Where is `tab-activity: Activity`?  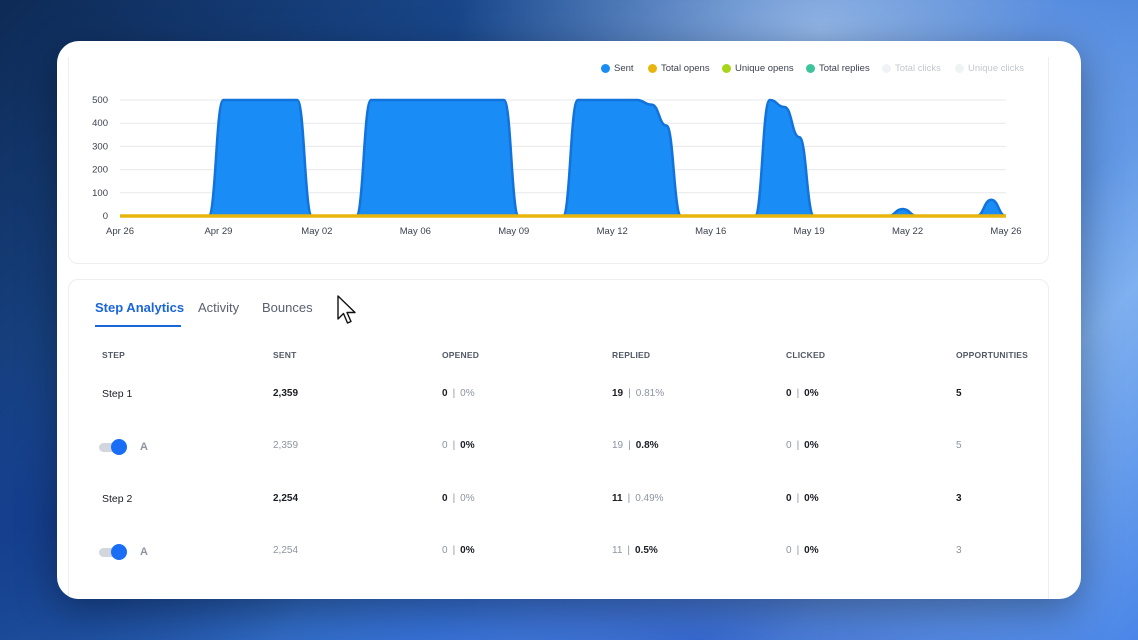
tab-activity: Activity is located at coordinates (218, 313).